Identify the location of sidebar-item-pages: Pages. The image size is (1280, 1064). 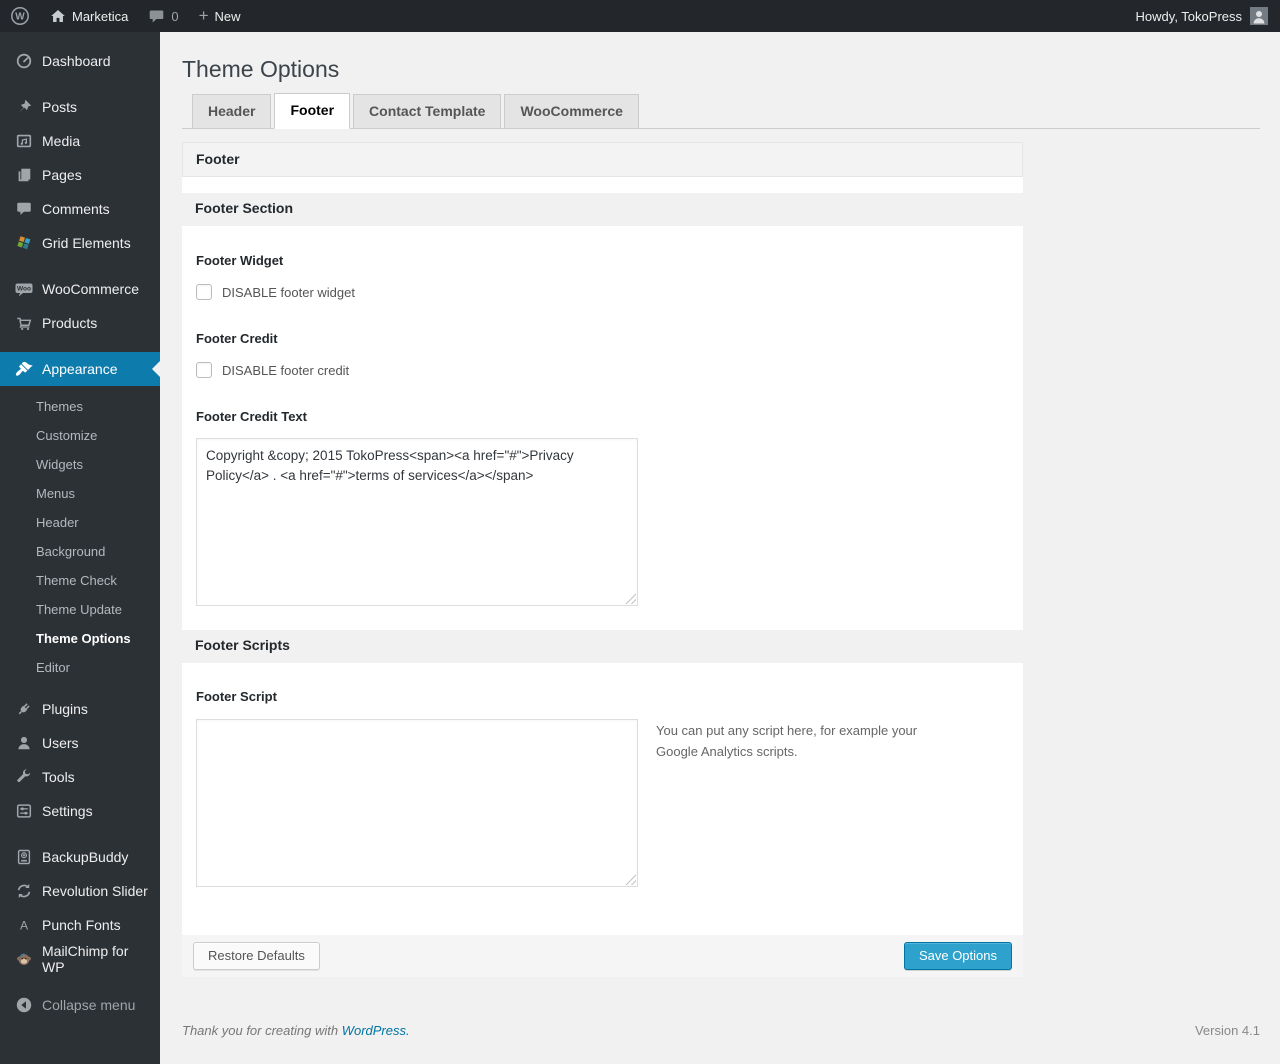
(80, 175).